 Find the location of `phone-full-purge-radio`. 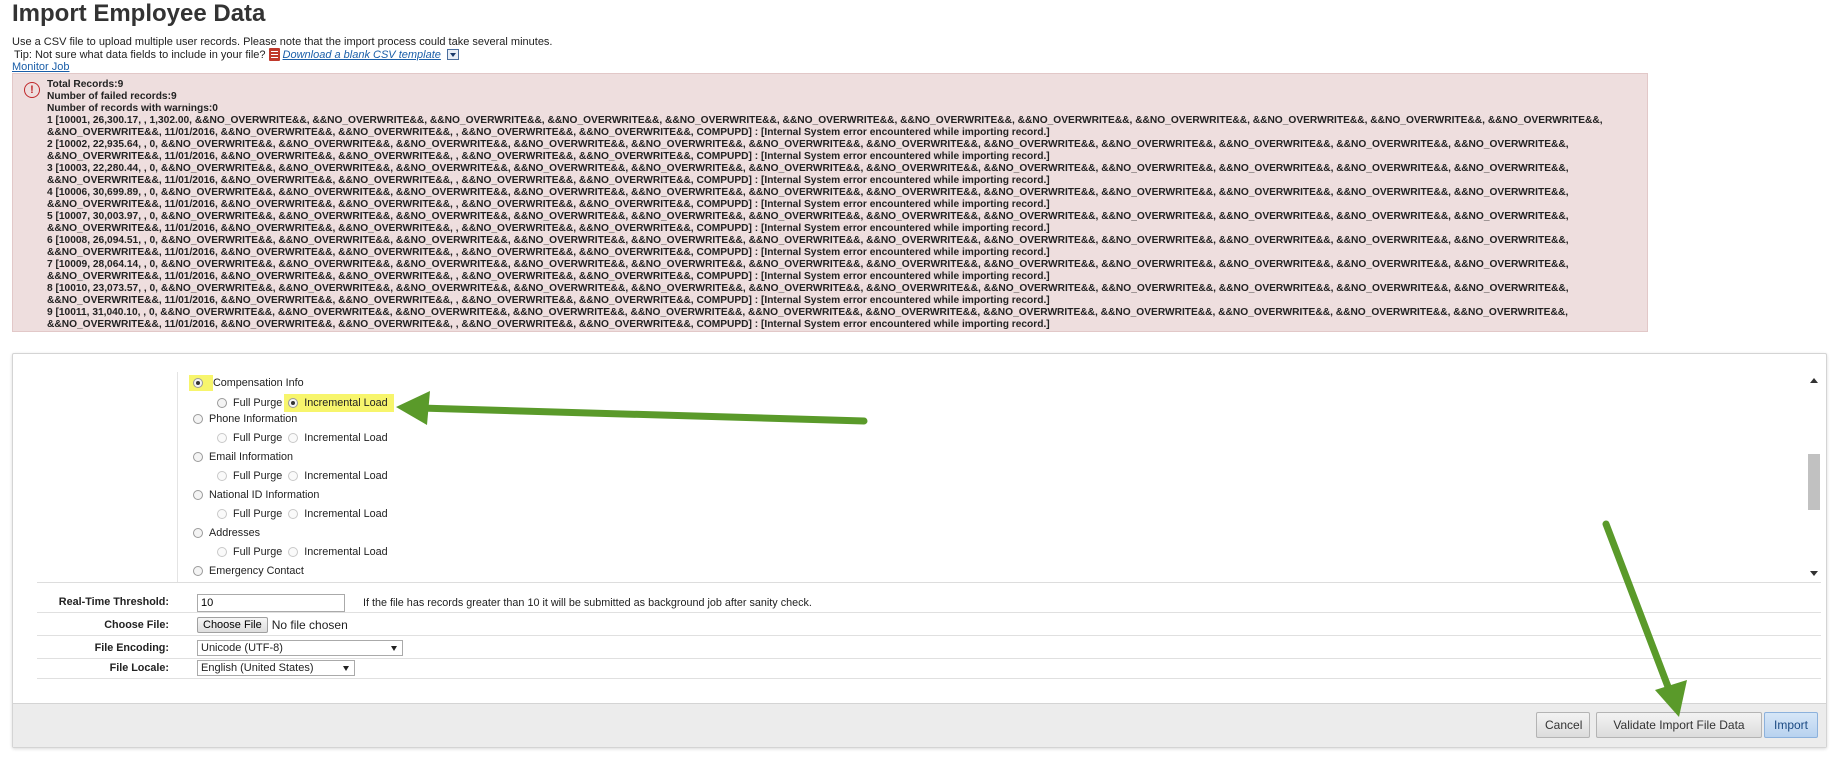

phone-full-purge-radio is located at coordinates (222, 438).